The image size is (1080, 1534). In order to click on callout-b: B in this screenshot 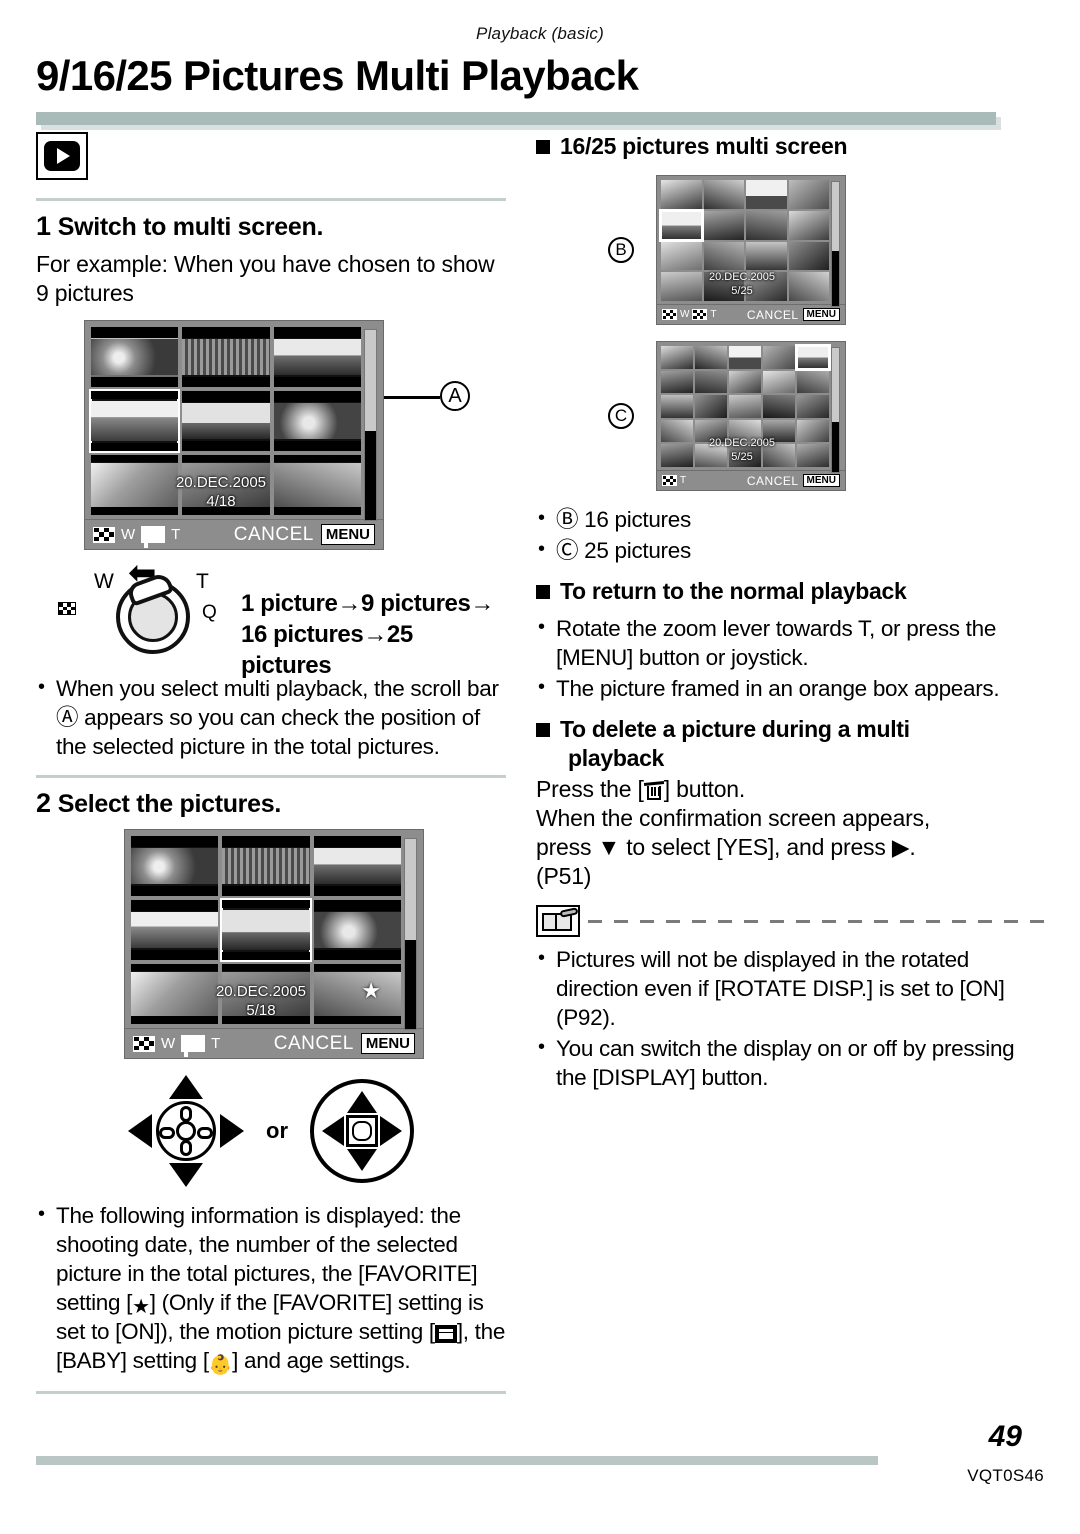, I will do `click(621, 250)`.